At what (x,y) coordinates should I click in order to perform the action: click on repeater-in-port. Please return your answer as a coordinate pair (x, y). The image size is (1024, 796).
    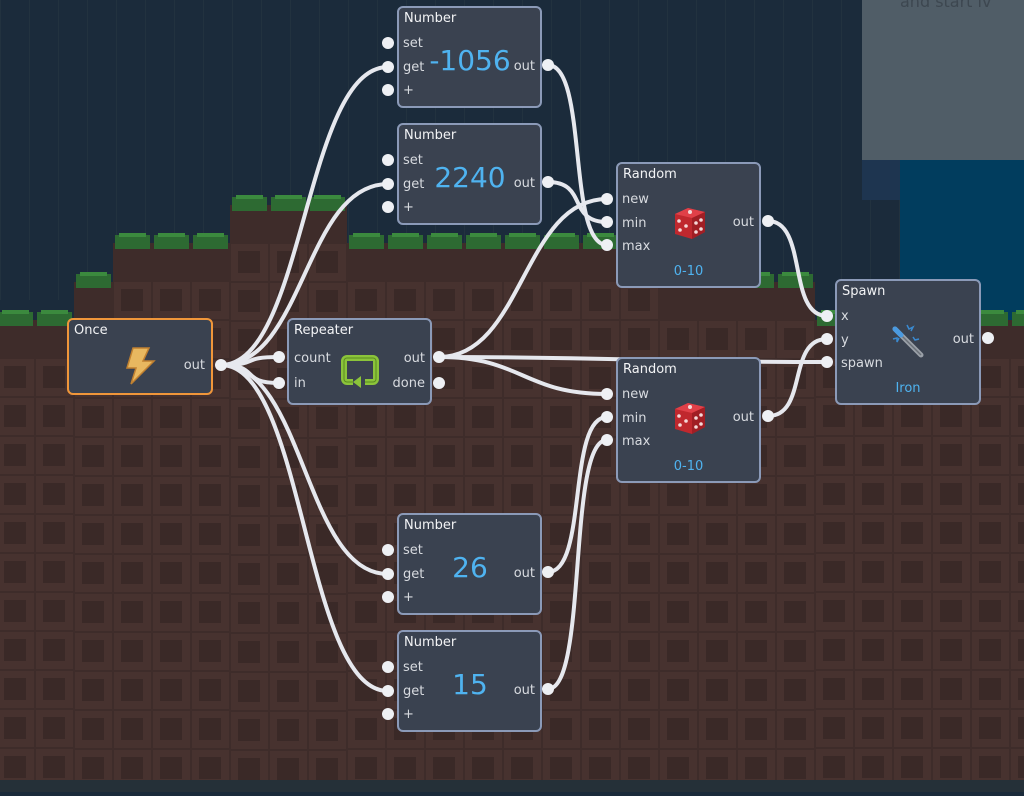
    Looking at the image, I should click on (279, 383).